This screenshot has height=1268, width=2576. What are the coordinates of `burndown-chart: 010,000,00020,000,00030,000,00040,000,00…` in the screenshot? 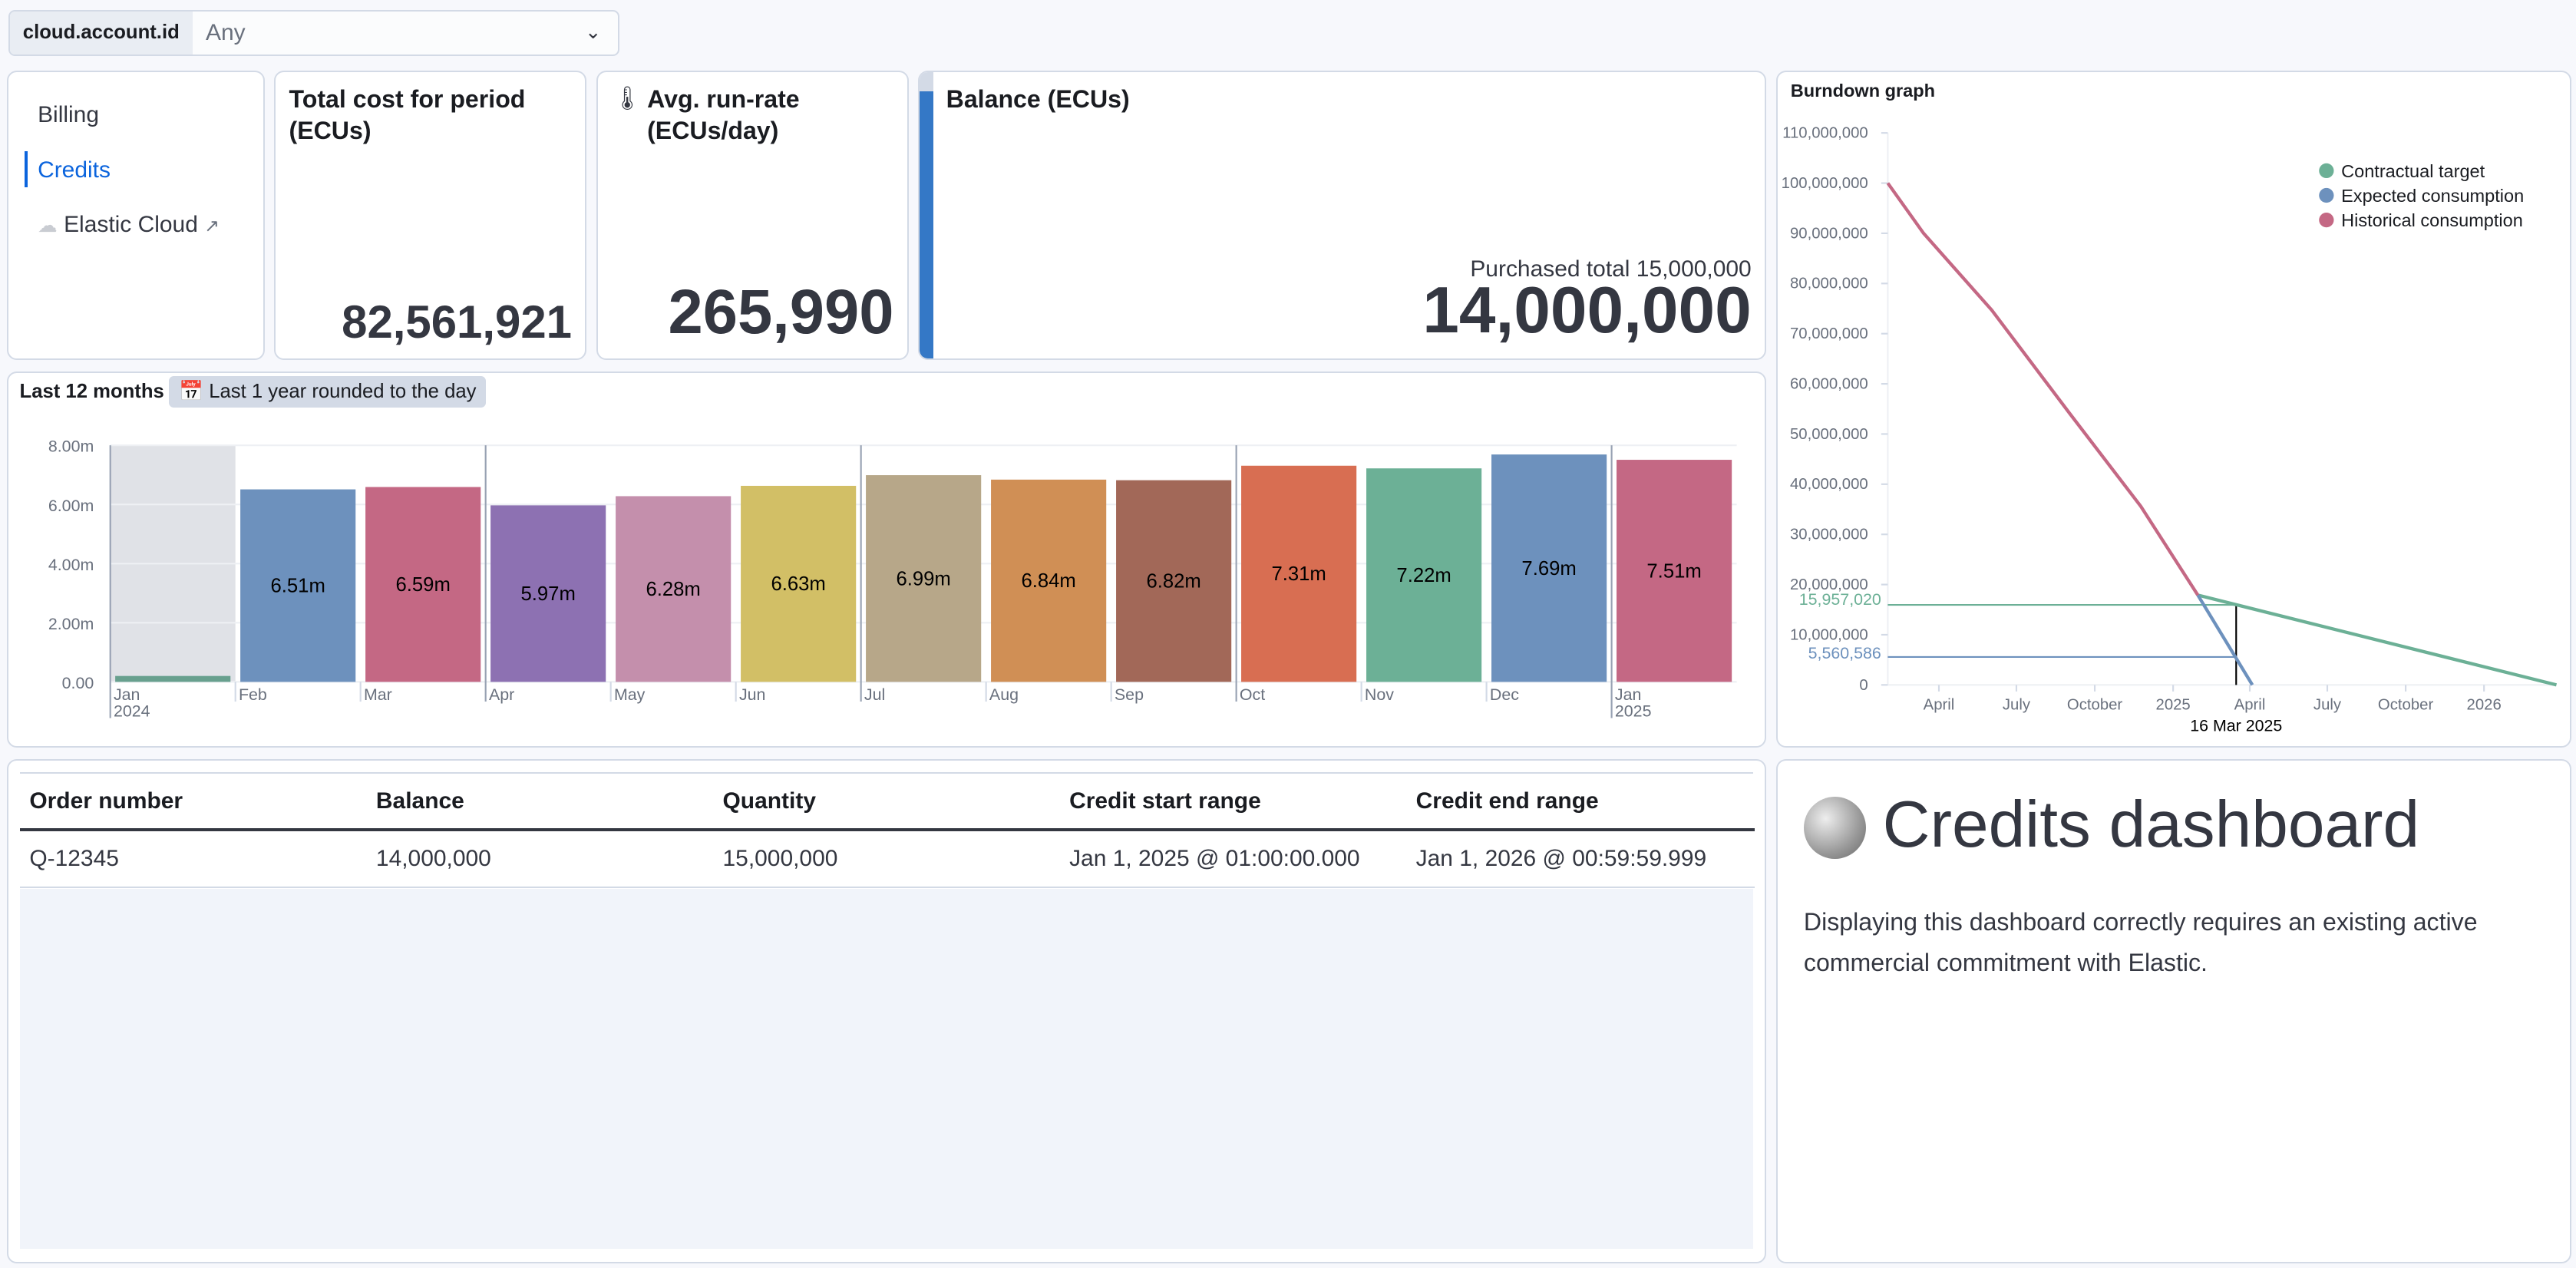 It's located at (2169, 430).